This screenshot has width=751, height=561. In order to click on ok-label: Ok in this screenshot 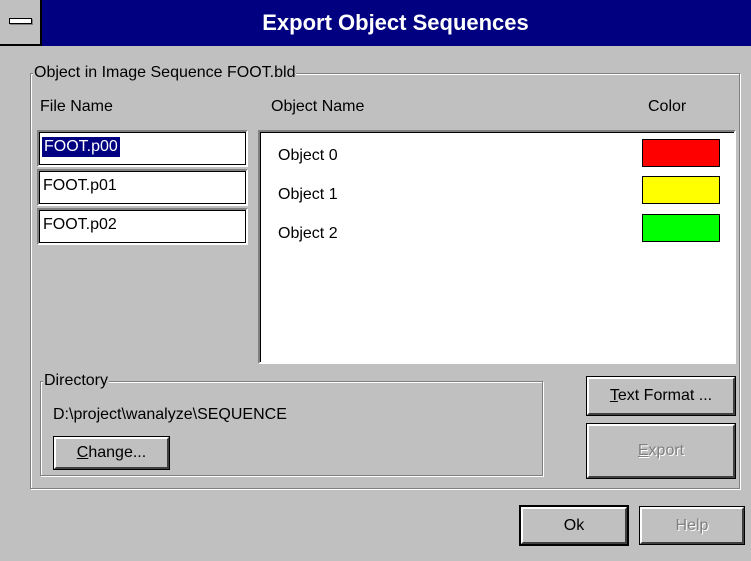, I will do `click(574, 525)`.